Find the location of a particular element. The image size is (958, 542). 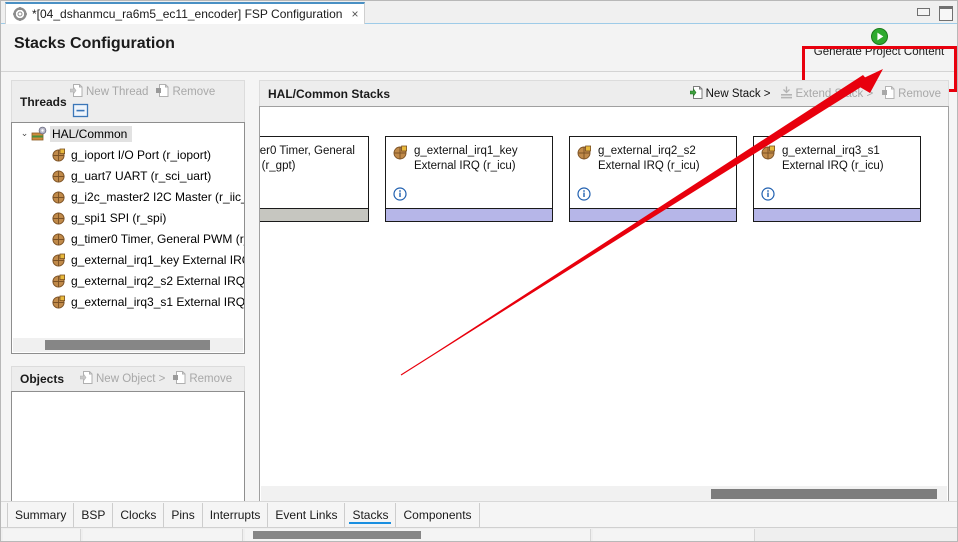

tree-item-module: g_timer0 Timer, General PWM (r_ is located at coordinates (128, 238).